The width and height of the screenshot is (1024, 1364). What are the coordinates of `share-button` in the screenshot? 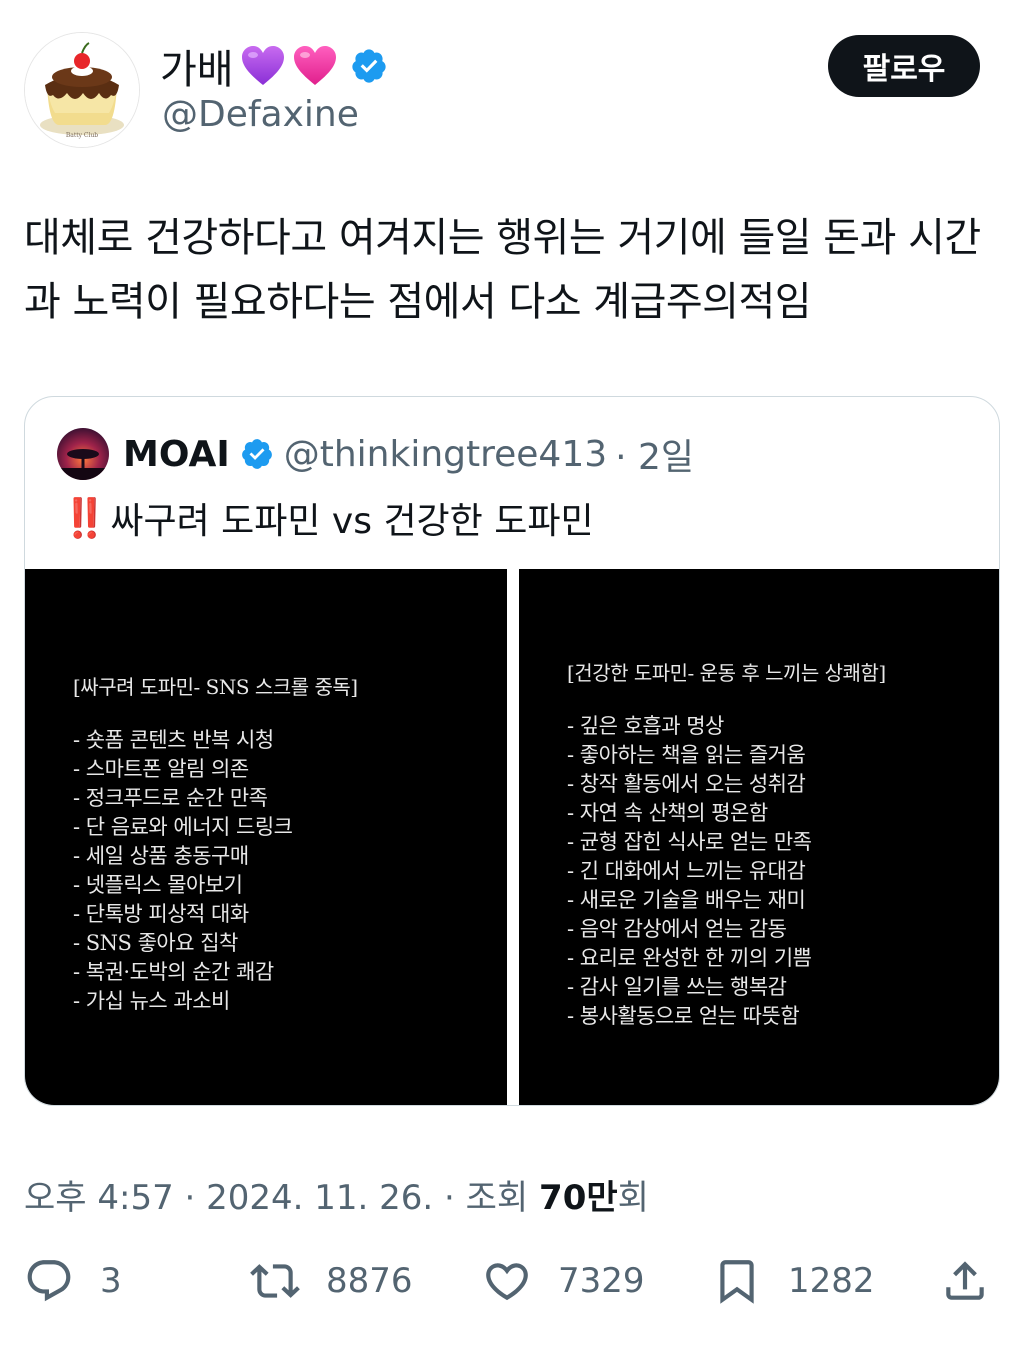 It's located at (965, 1281).